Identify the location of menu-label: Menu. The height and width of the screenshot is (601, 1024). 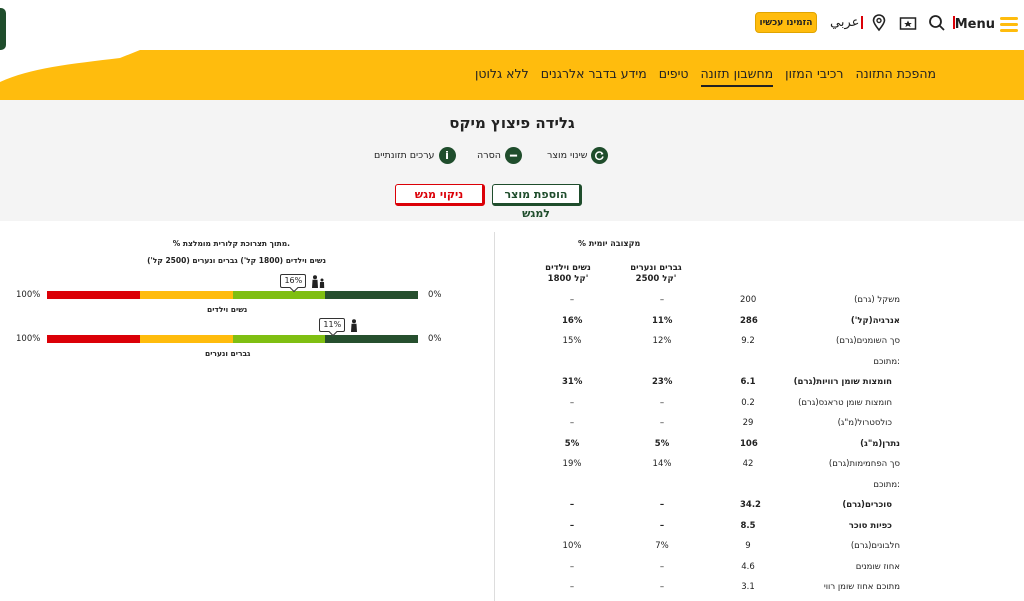
(974, 24).